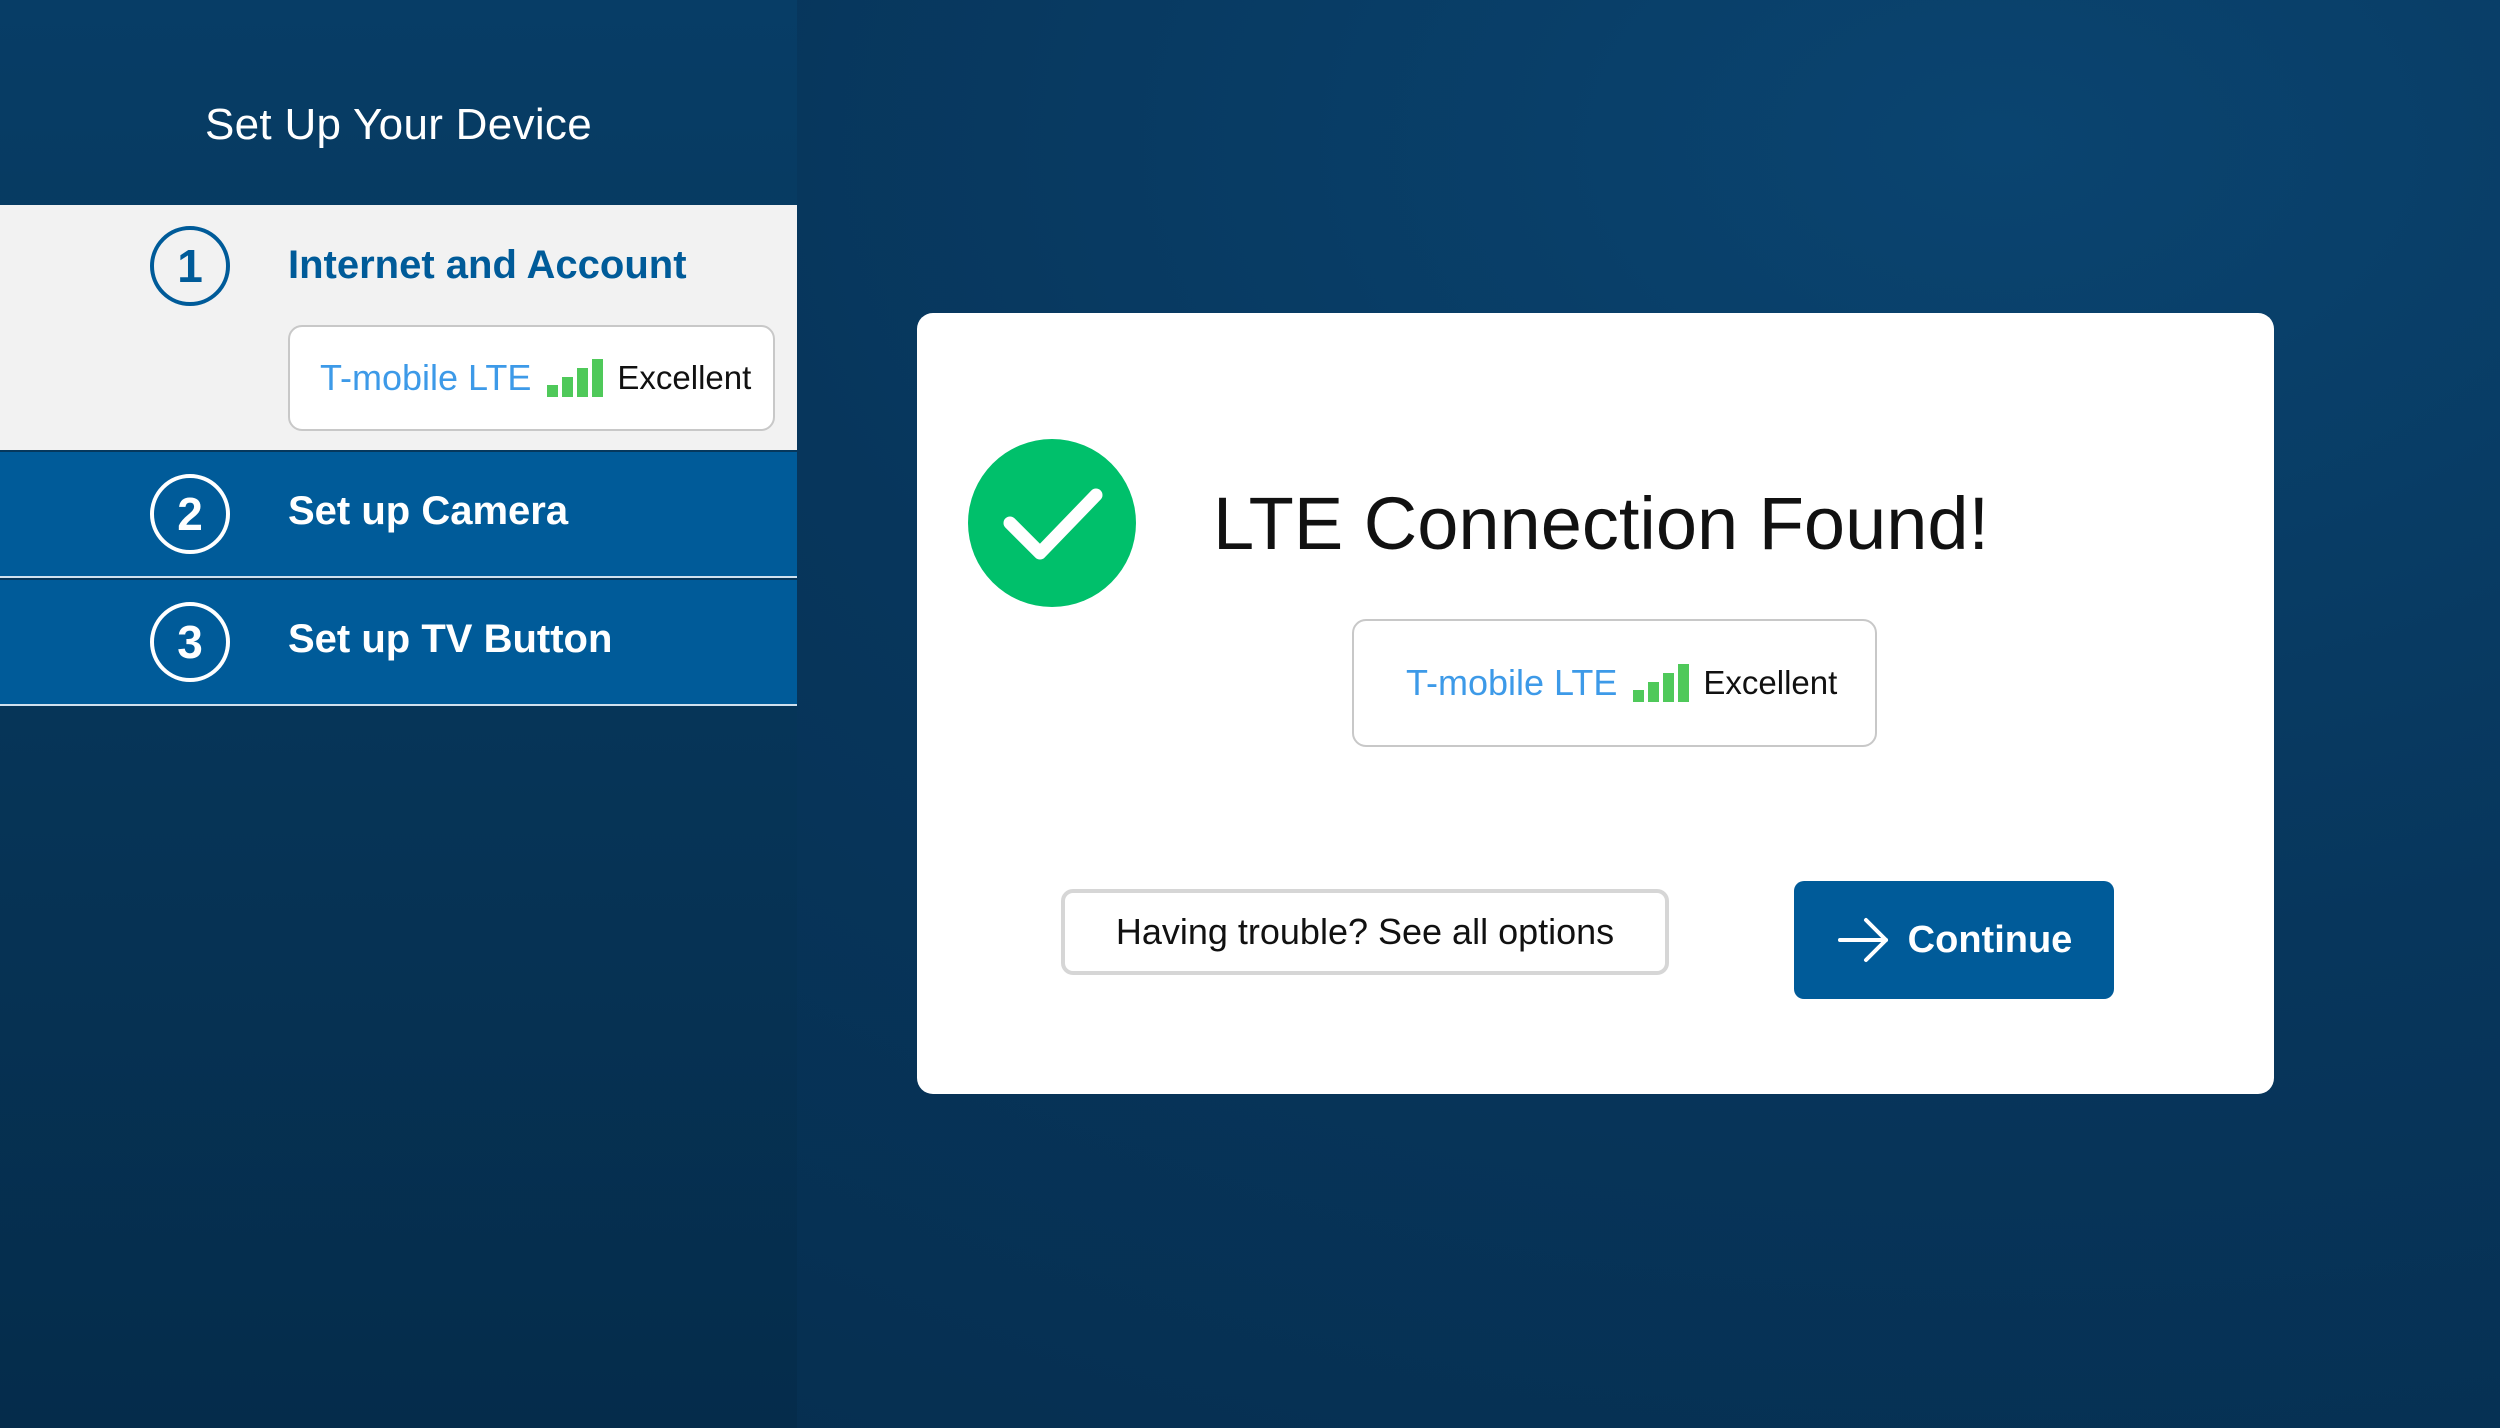 The image size is (2500, 1428). I want to click on dialog-title: LTE Connection Found!, so click(1601, 523).